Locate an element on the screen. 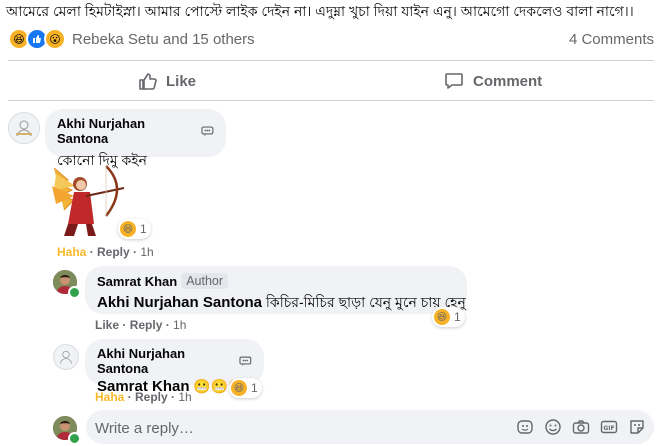 The image size is (662, 446). like-icon is located at coordinates (148, 81).